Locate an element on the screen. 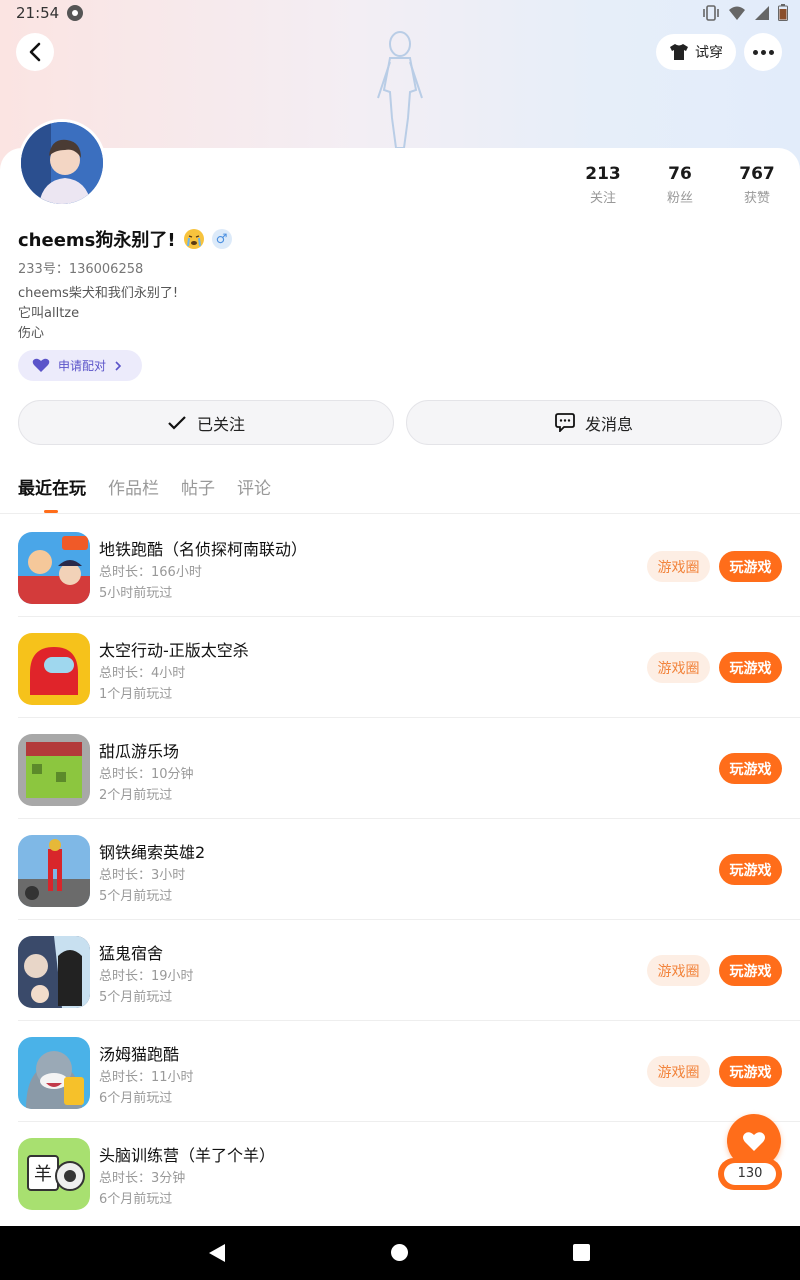 The width and height of the screenshot is (800, 1280). try-on-label: 试穿 is located at coordinates (709, 53).